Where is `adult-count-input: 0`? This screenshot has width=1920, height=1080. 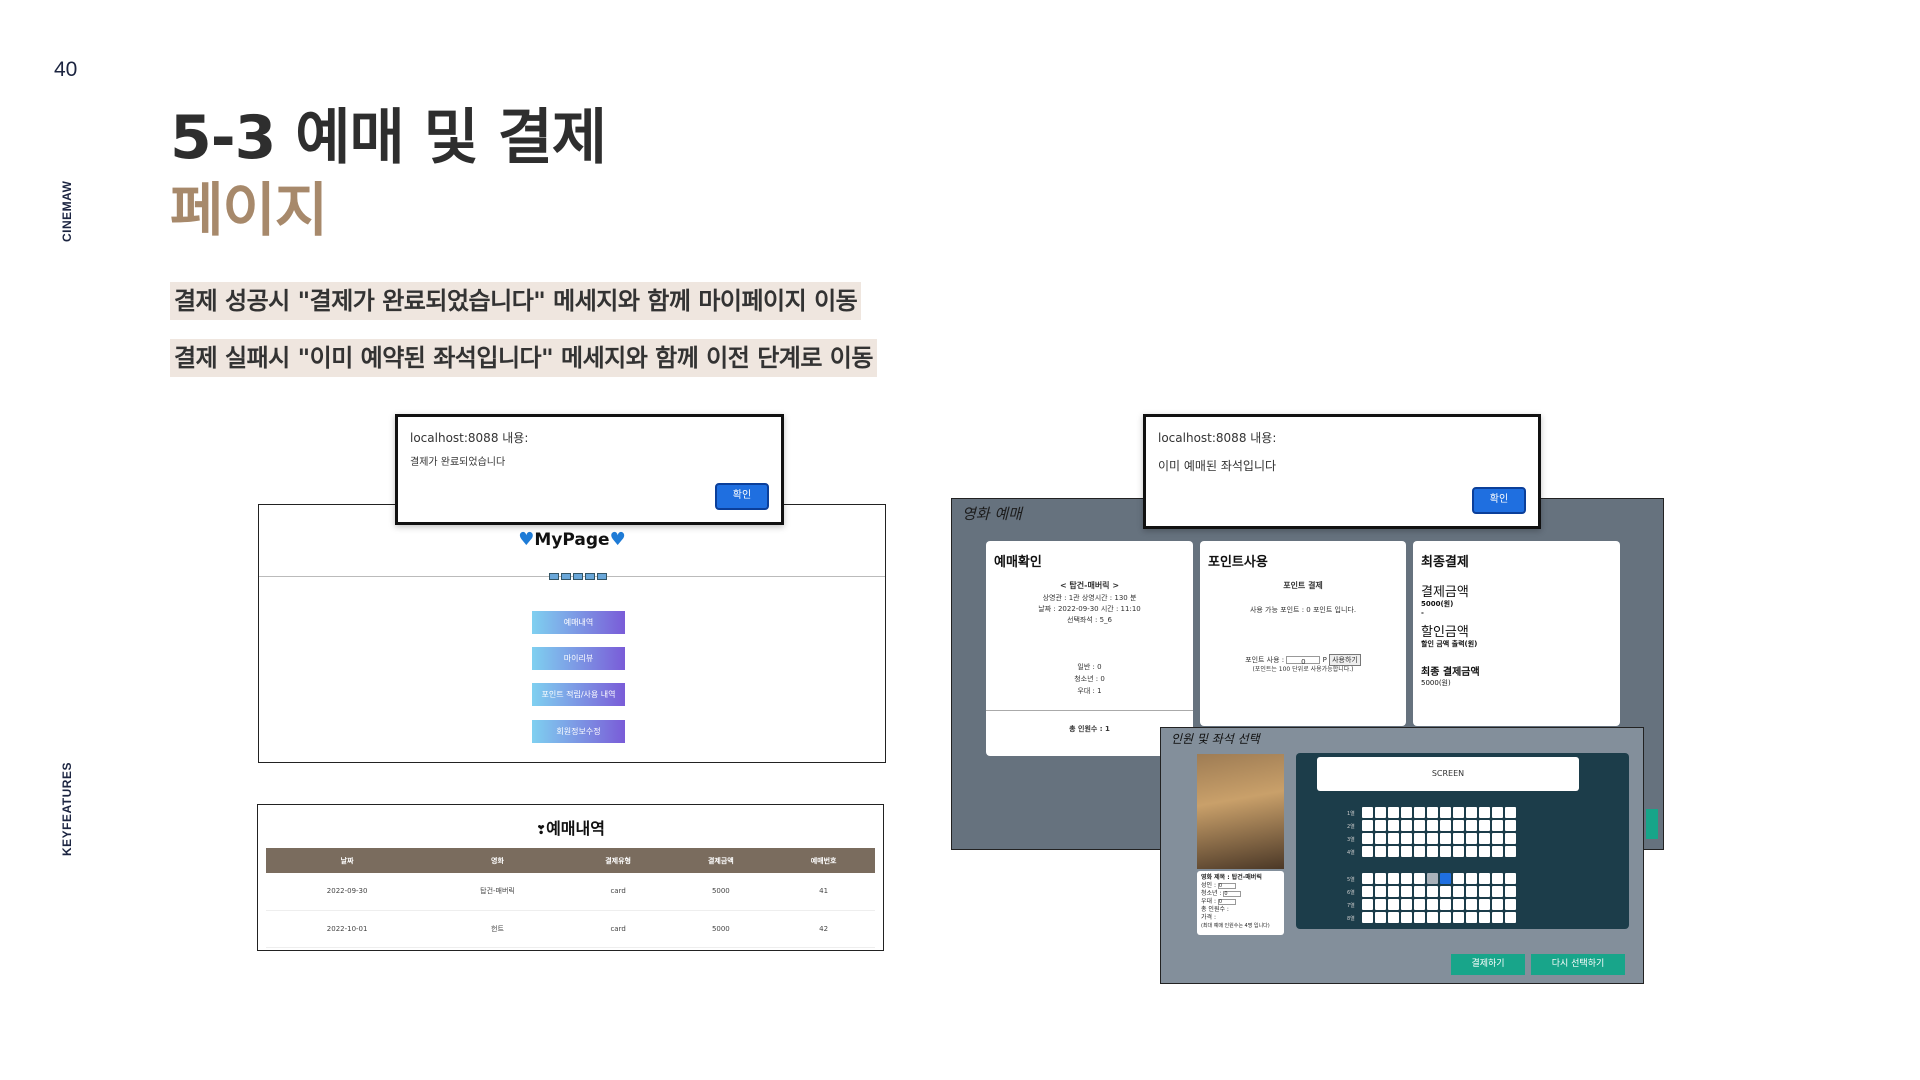
adult-count-input: 0 is located at coordinates (1226, 885).